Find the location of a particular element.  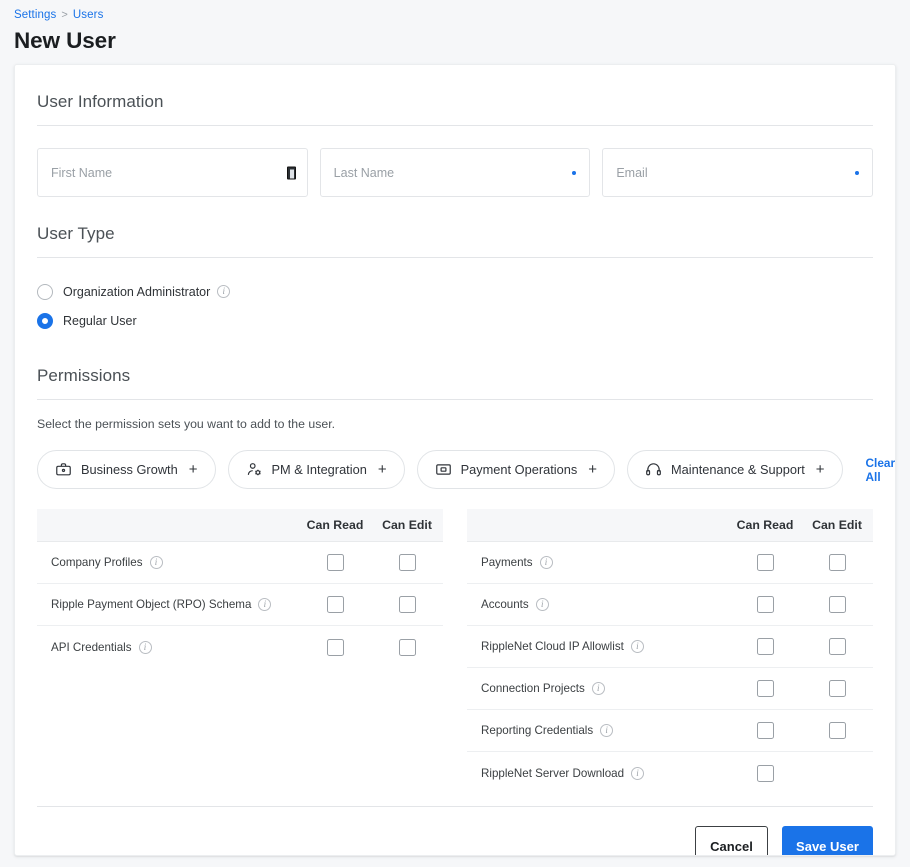

person-gear-icon is located at coordinates (254, 469).